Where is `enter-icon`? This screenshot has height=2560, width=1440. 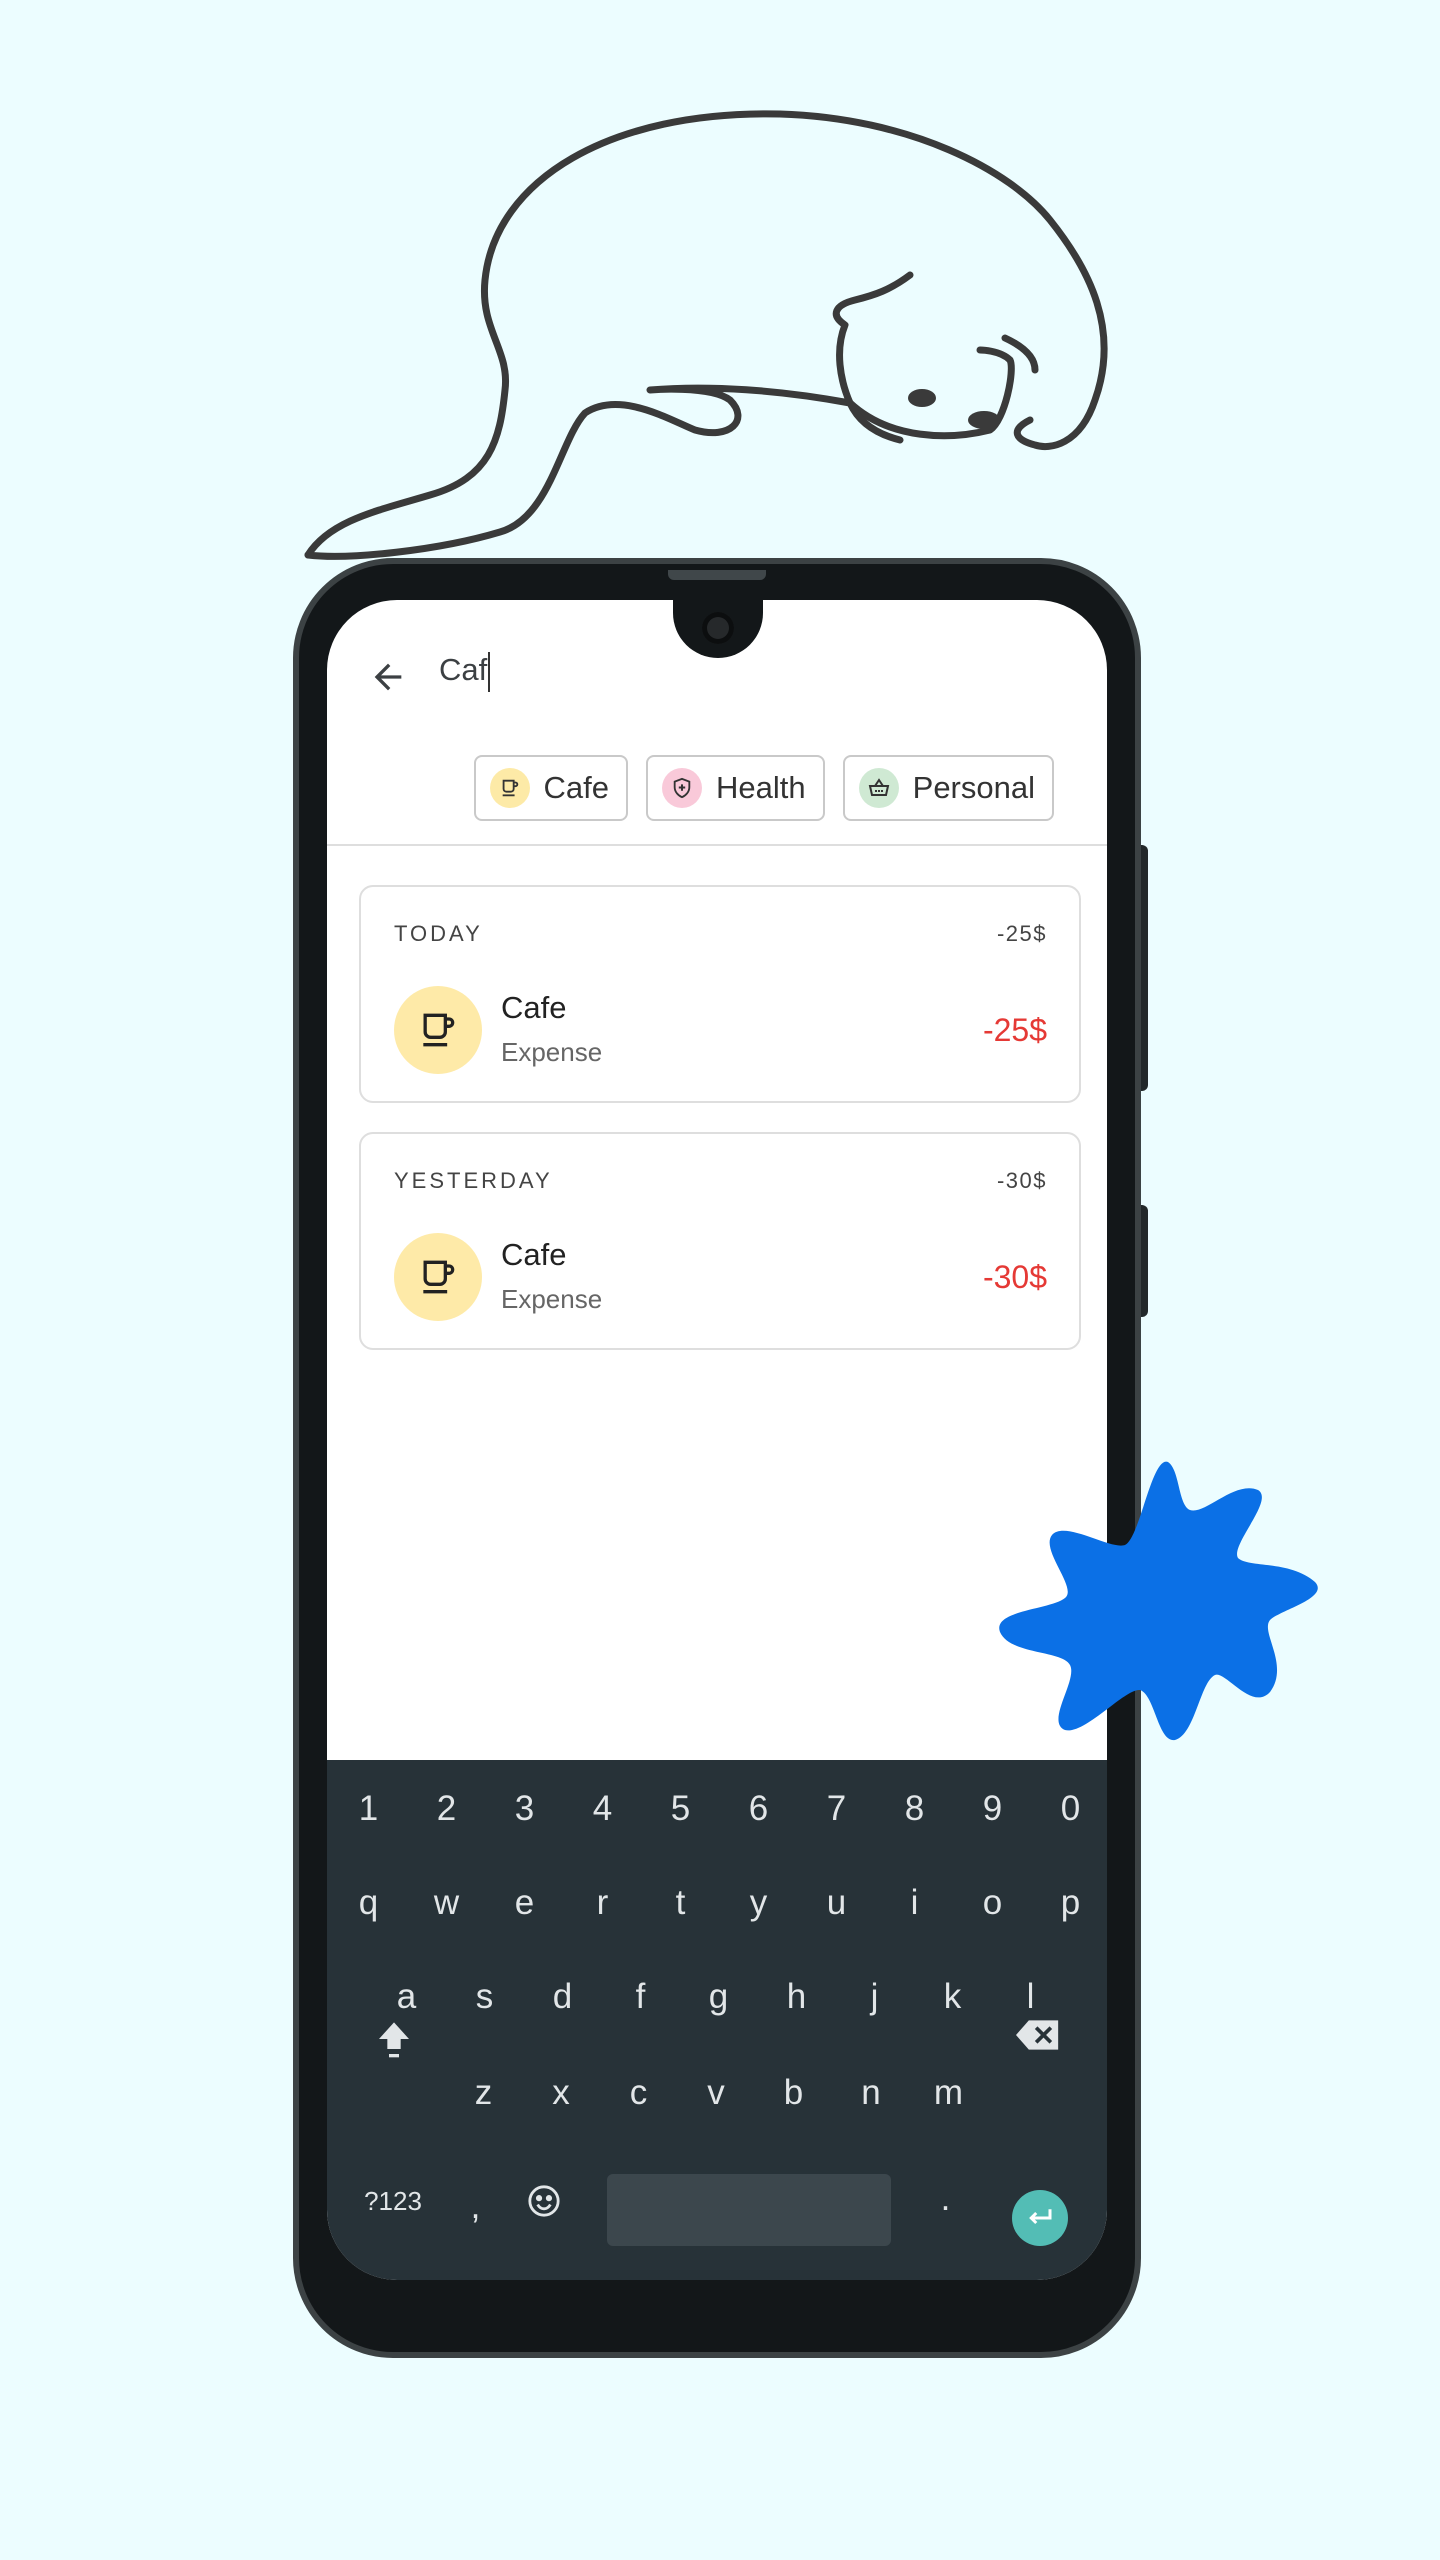
enter-icon is located at coordinates (1040, 2217).